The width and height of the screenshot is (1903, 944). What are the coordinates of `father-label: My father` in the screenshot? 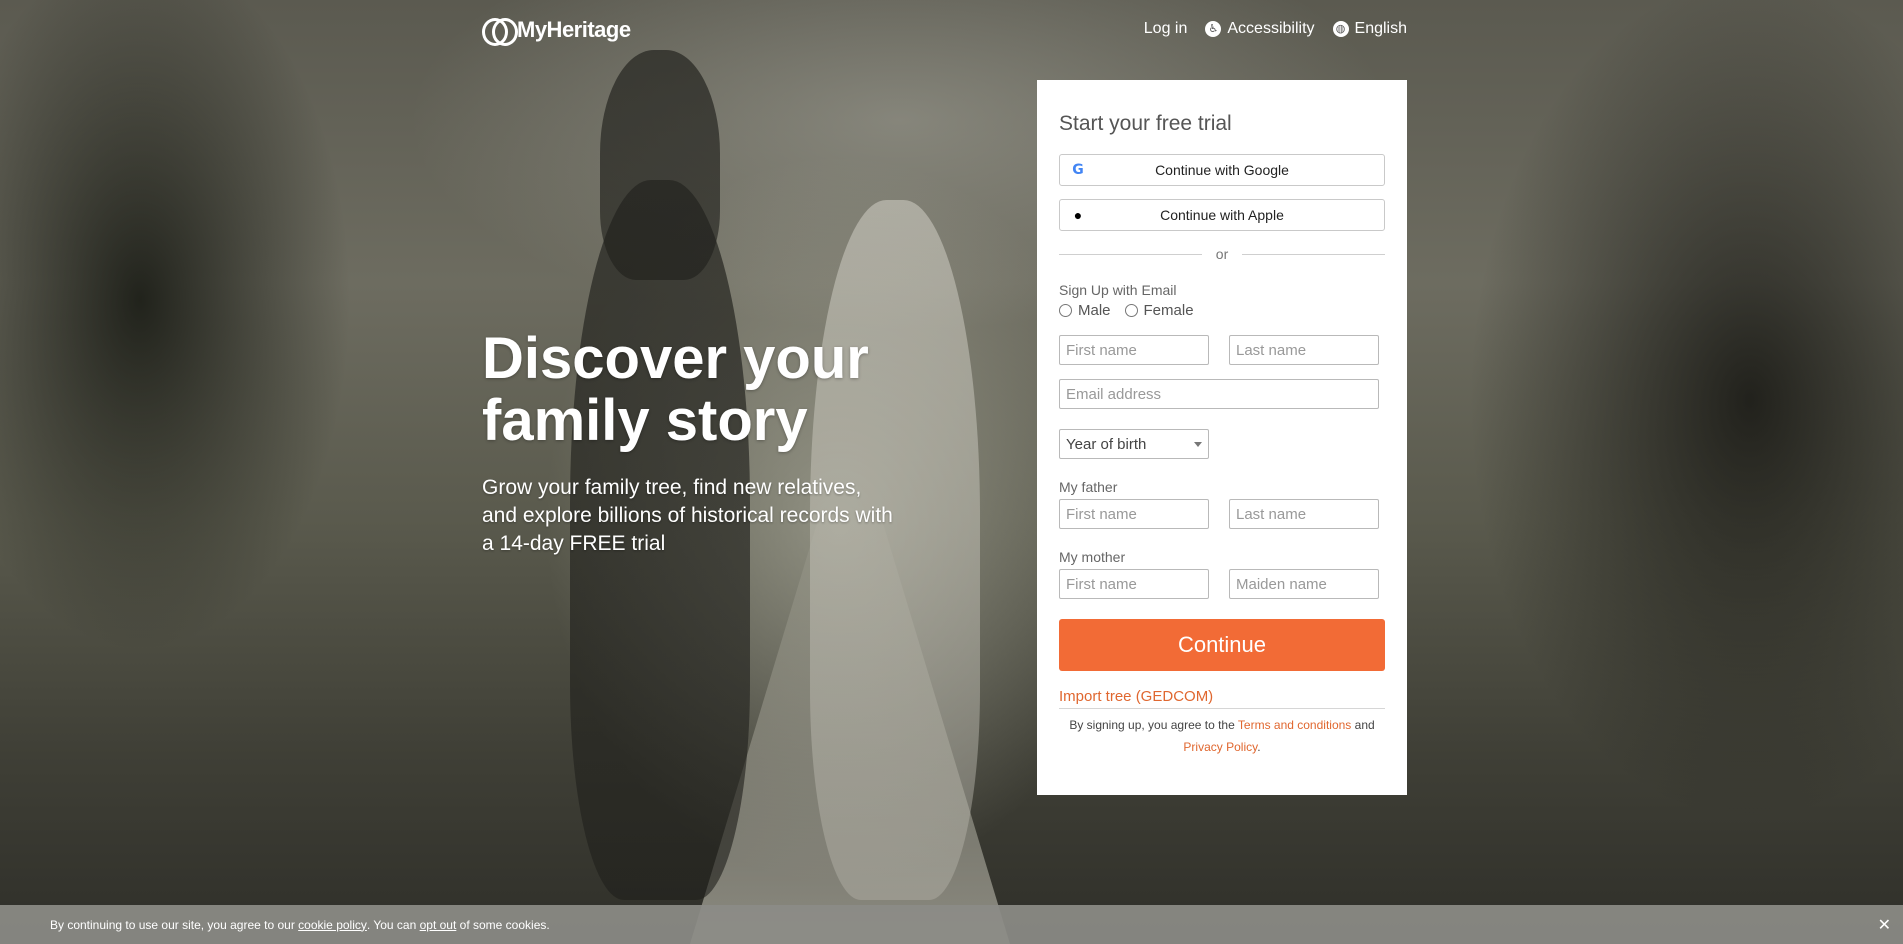 It's located at (1088, 487).